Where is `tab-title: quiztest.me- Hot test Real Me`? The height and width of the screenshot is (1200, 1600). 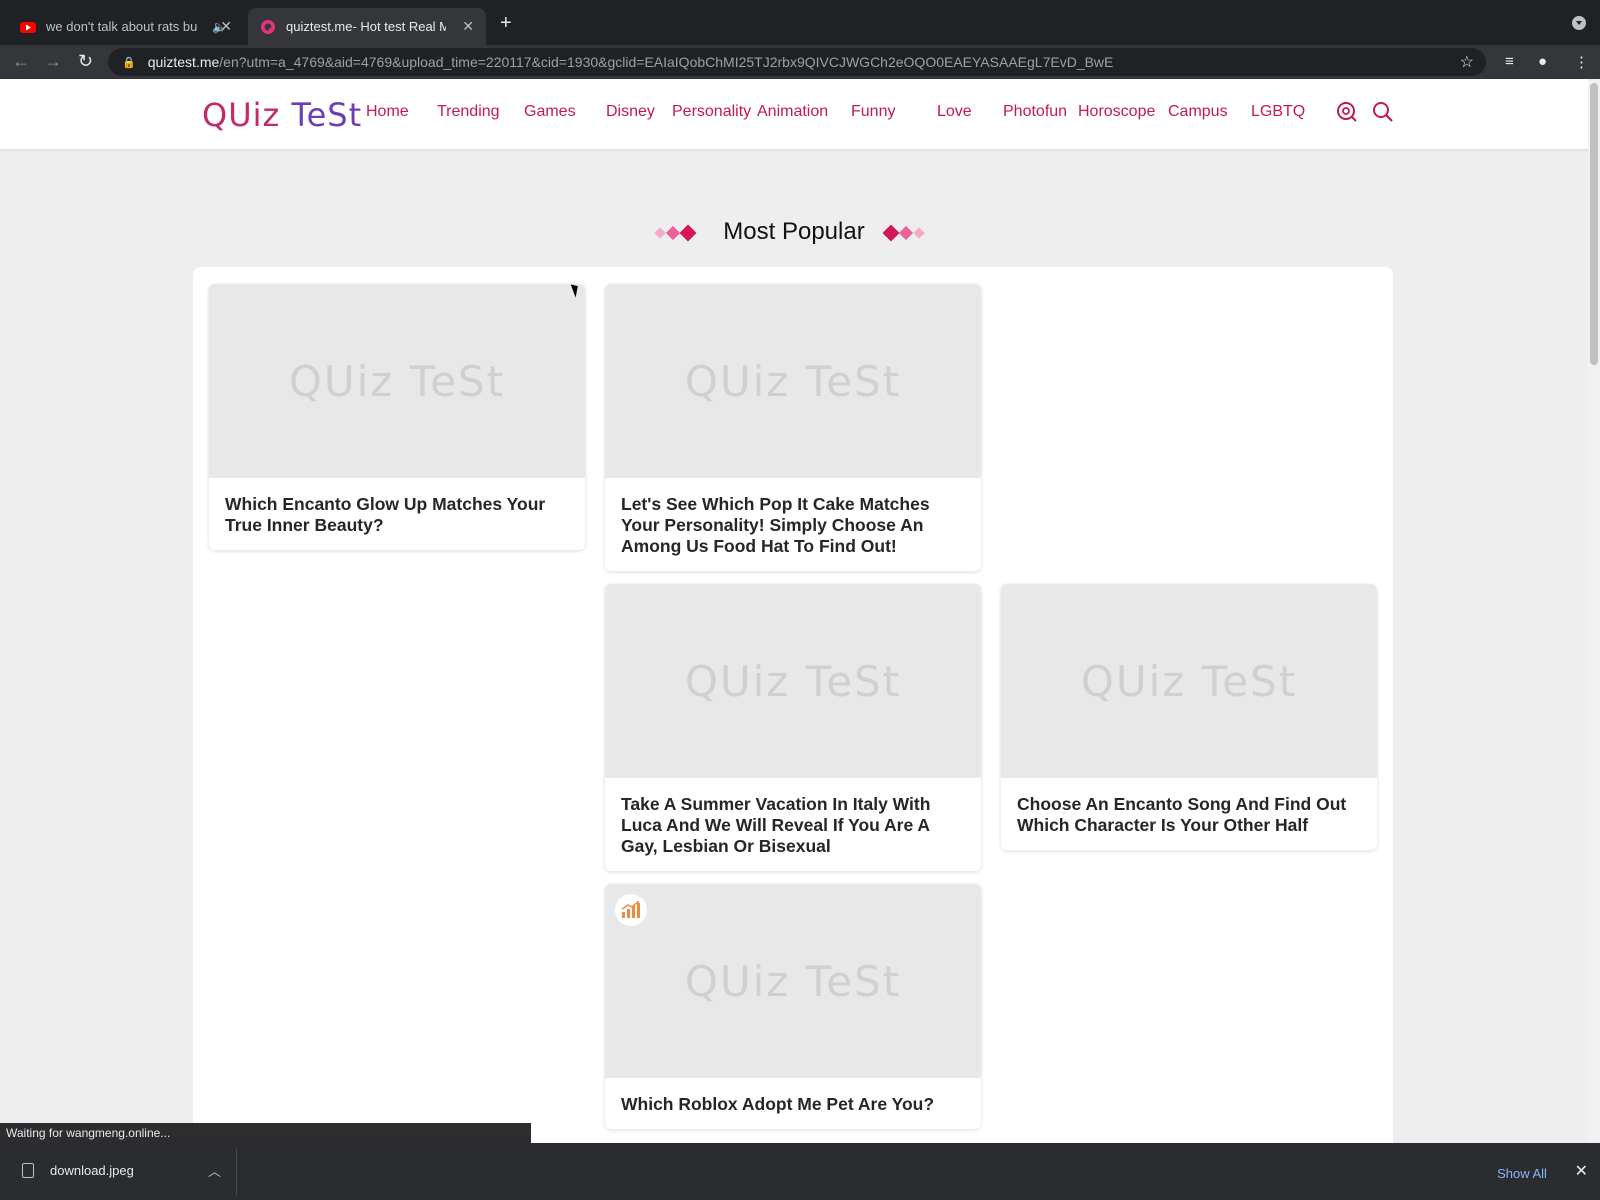 tab-title: quiztest.me- Hot test Real Me is located at coordinates (366, 26).